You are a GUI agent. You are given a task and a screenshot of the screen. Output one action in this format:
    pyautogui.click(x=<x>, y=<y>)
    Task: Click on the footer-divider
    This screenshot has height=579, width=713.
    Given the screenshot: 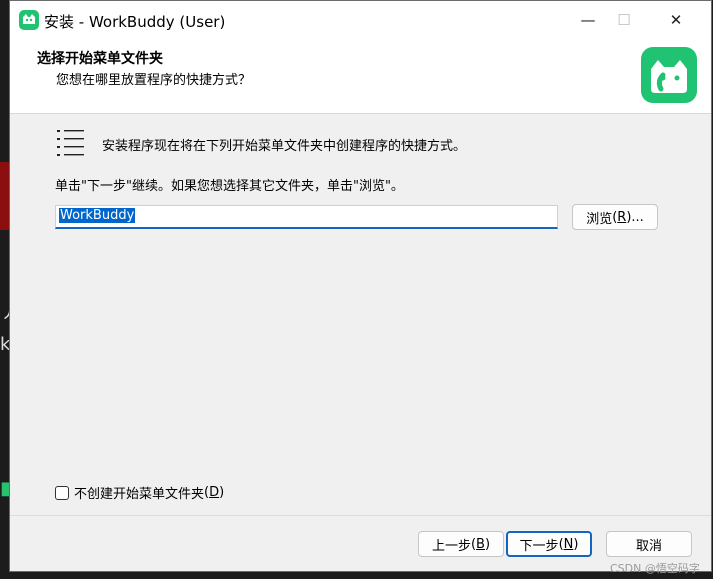 What is the action you would take?
    pyautogui.click(x=360, y=515)
    